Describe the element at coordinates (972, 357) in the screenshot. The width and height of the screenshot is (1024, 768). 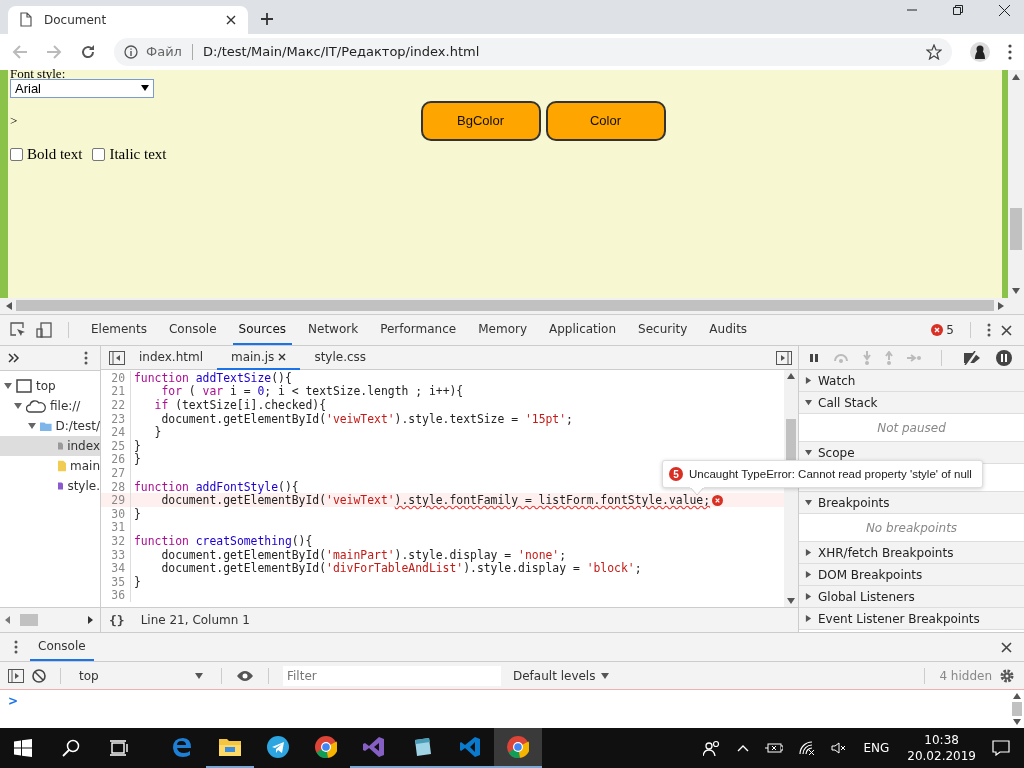
I see `deactivate-breakpoints-icon` at that location.